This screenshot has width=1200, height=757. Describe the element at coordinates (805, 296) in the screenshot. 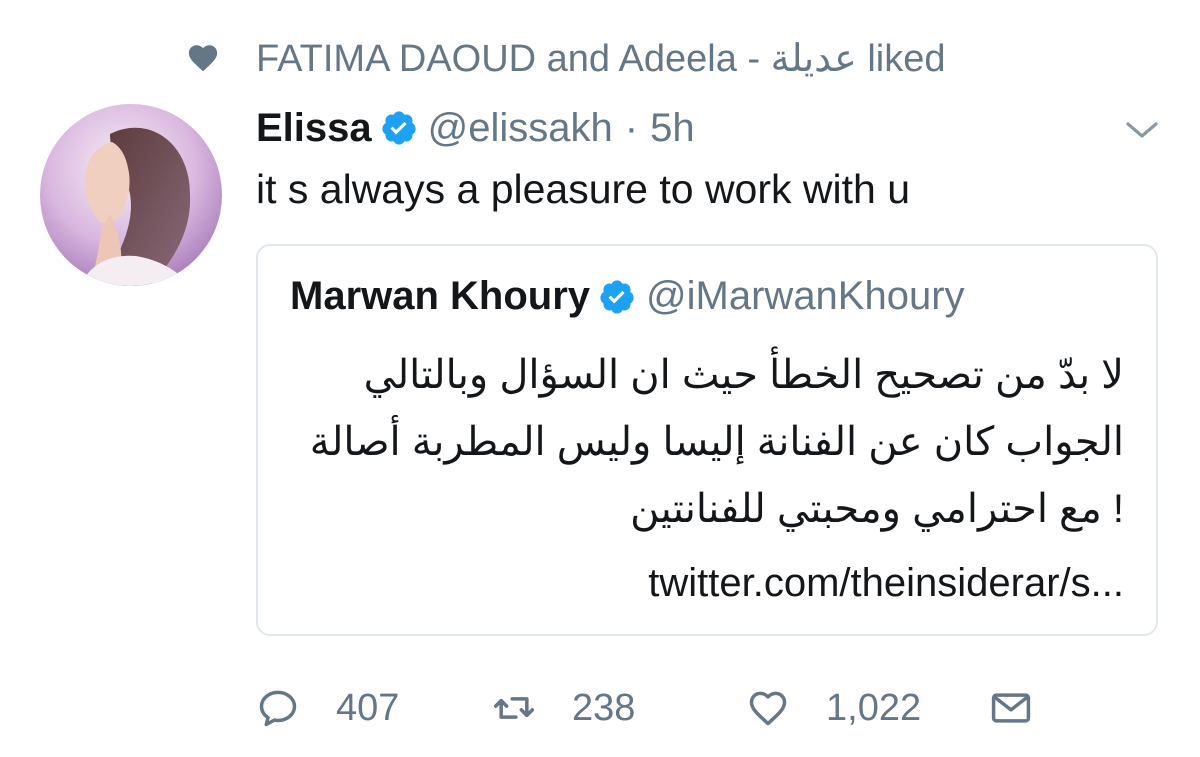

I see `quoted-author-handle: @iMarwanKhoury` at that location.